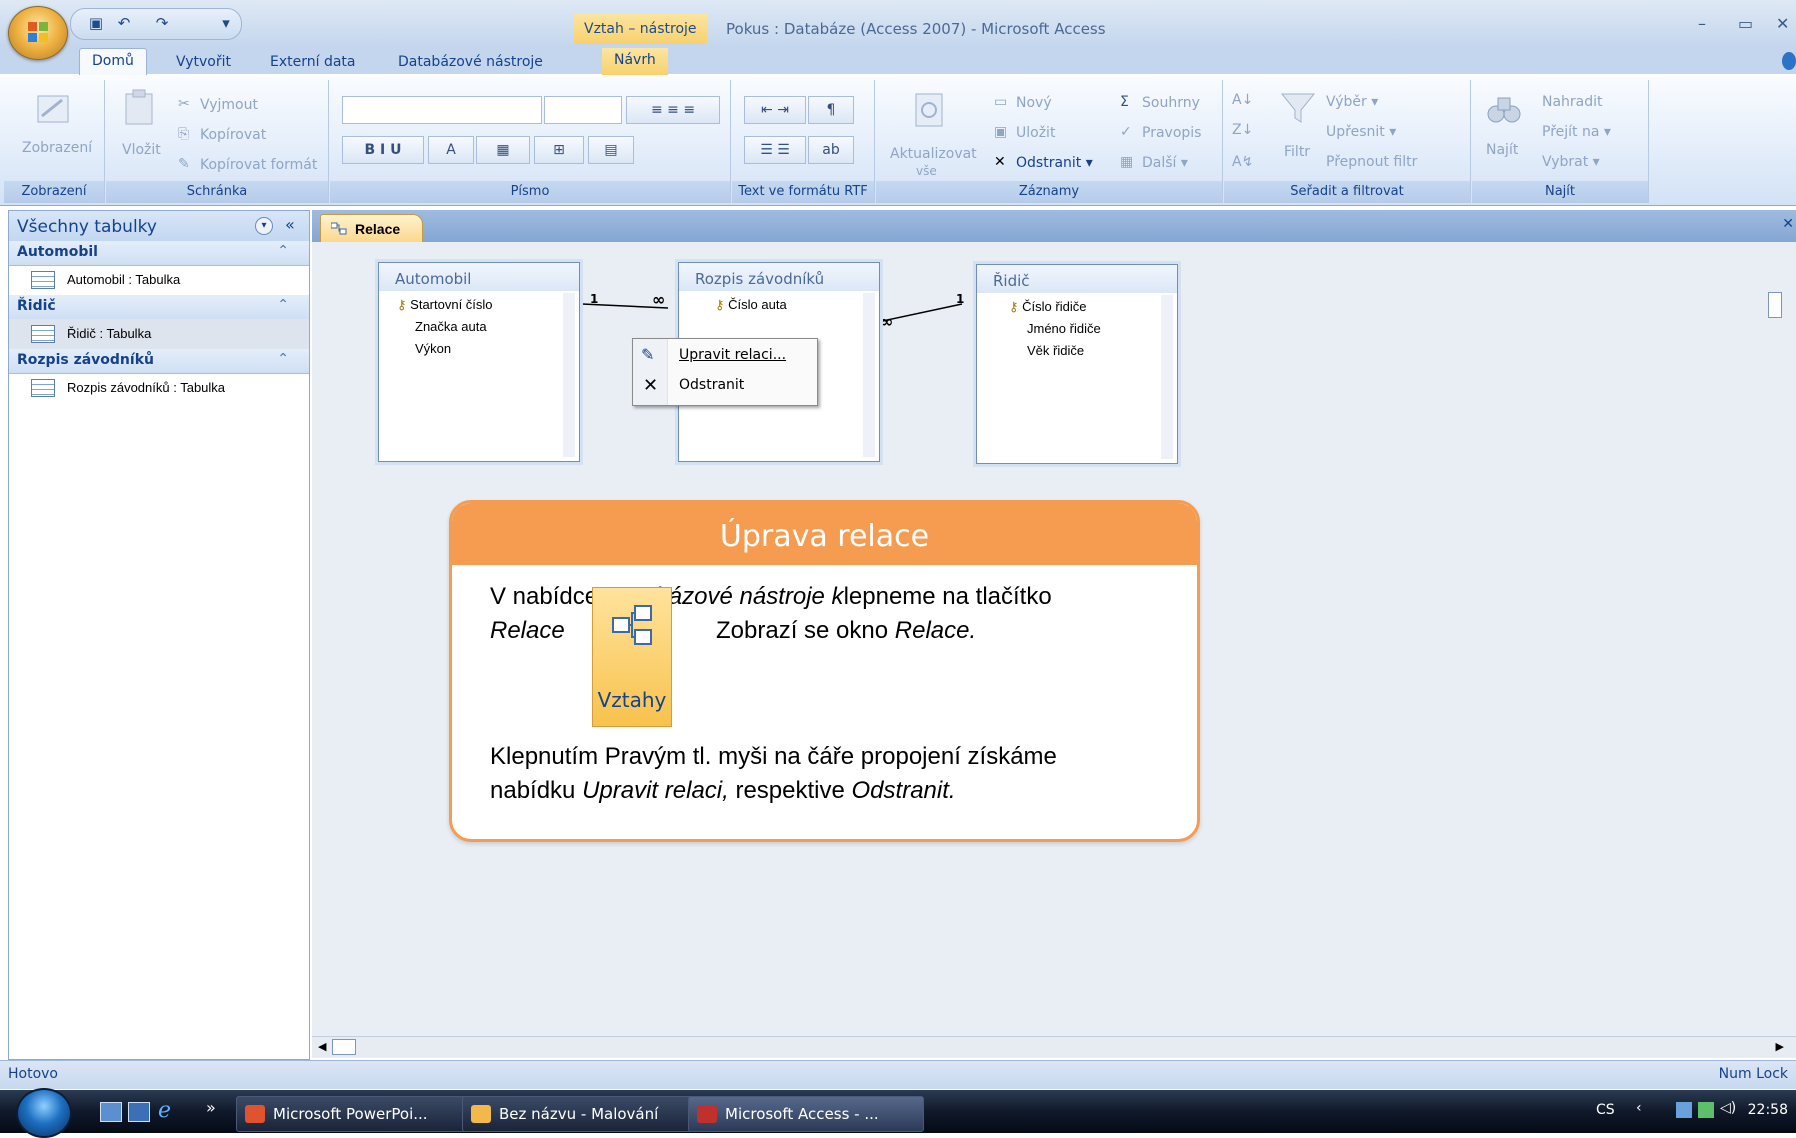 This screenshot has width=1796, height=1138. Describe the element at coordinates (1297, 152) in the screenshot. I see `filter-button: Filtr` at that location.